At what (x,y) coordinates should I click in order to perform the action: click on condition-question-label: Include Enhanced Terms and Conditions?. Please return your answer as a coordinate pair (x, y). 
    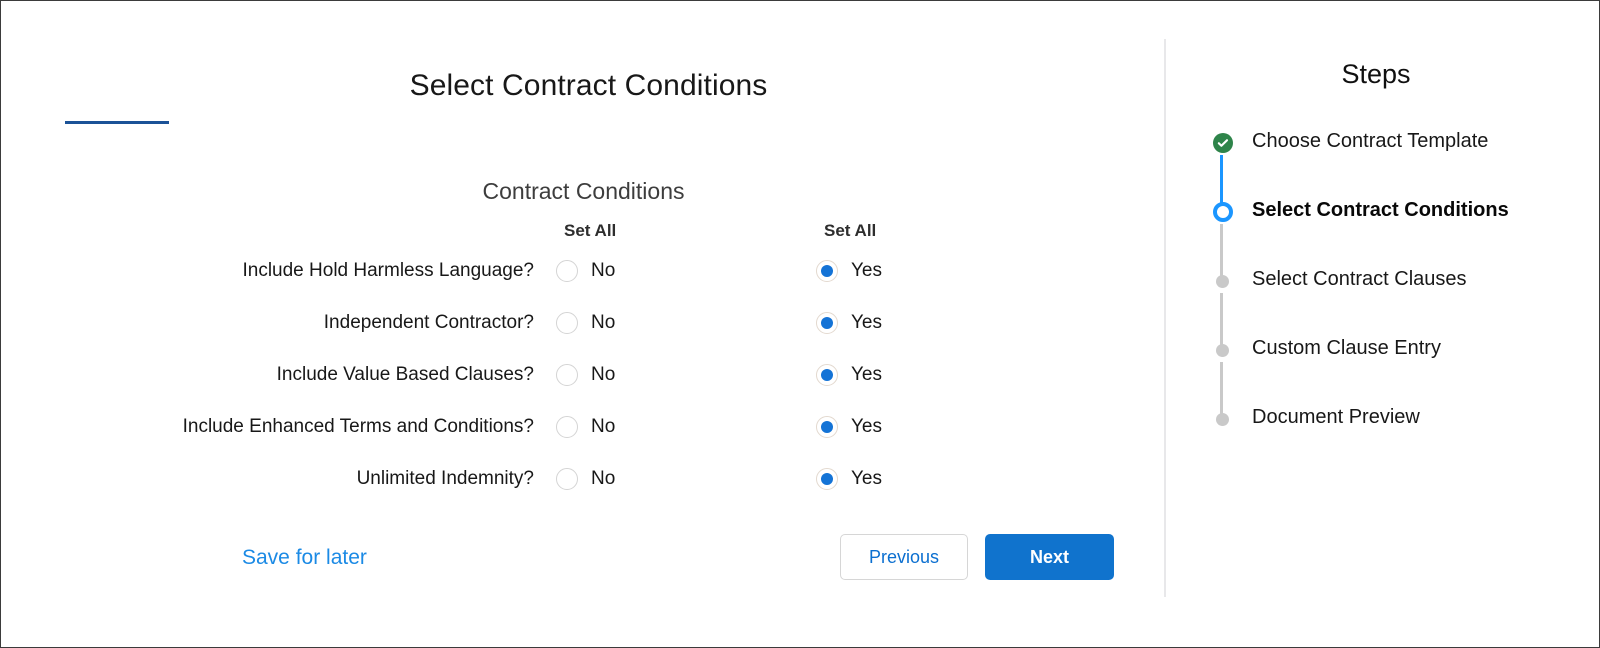
    Looking at the image, I should click on (358, 426).